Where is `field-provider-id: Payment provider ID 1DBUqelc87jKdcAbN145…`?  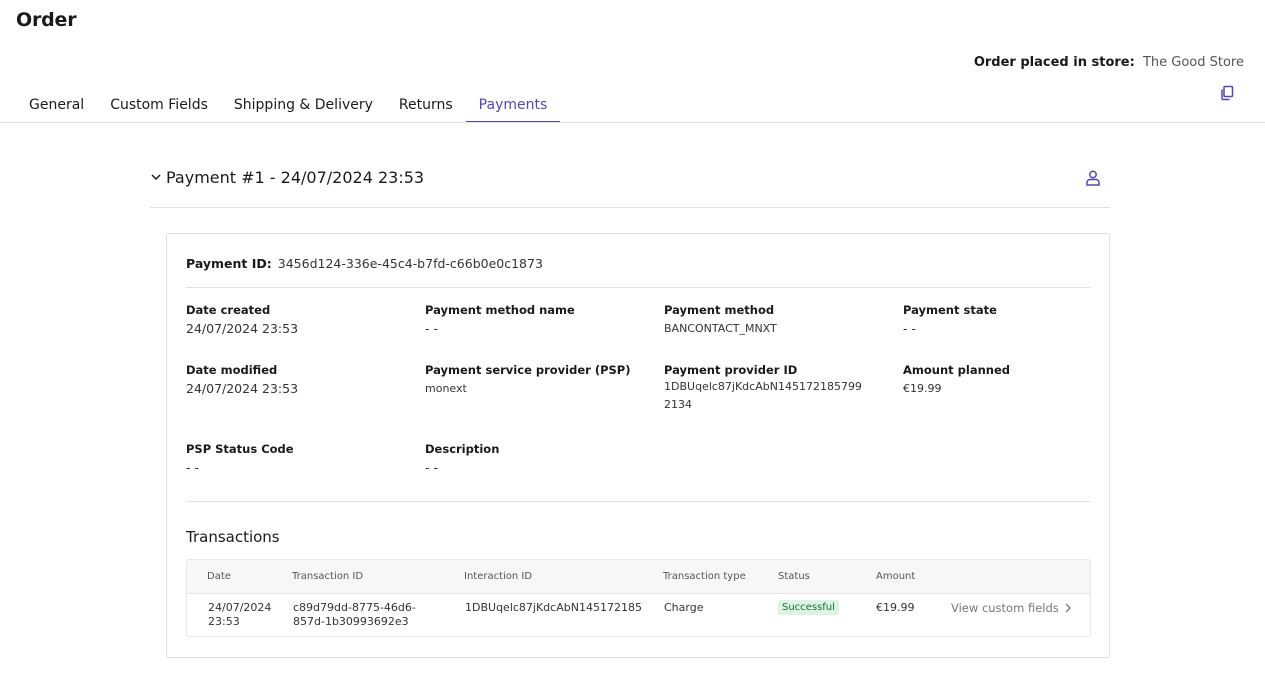
field-provider-id: Payment provider ID 1DBUqelc87jKdcAbN145… is located at coordinates (763, 388).